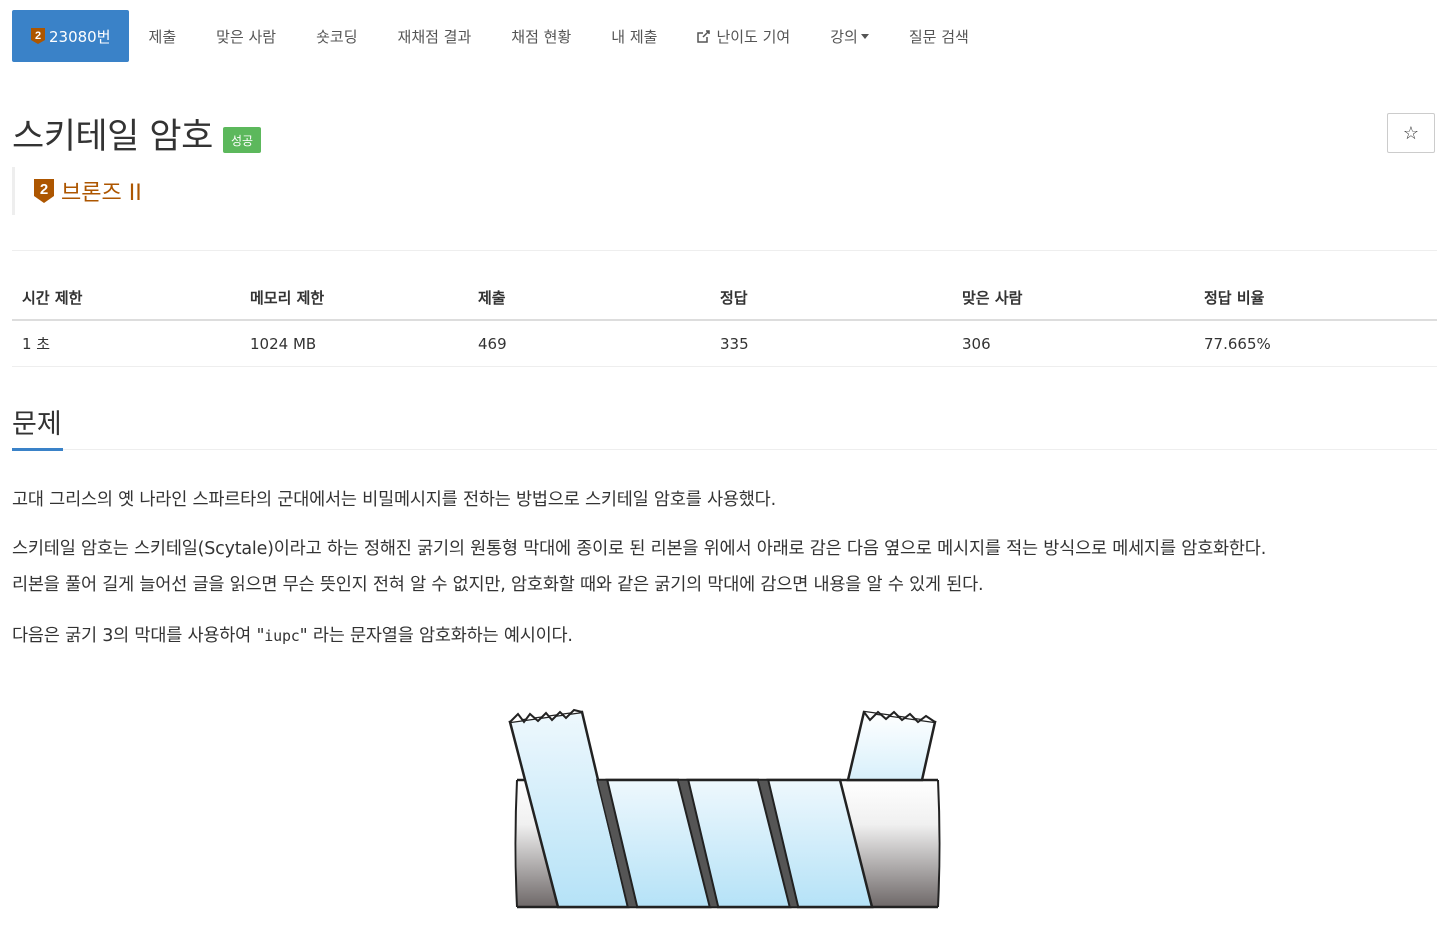 This screenshot has width=1445, height=928. I want to click on star-icon: ☆, so click(1411, 132).